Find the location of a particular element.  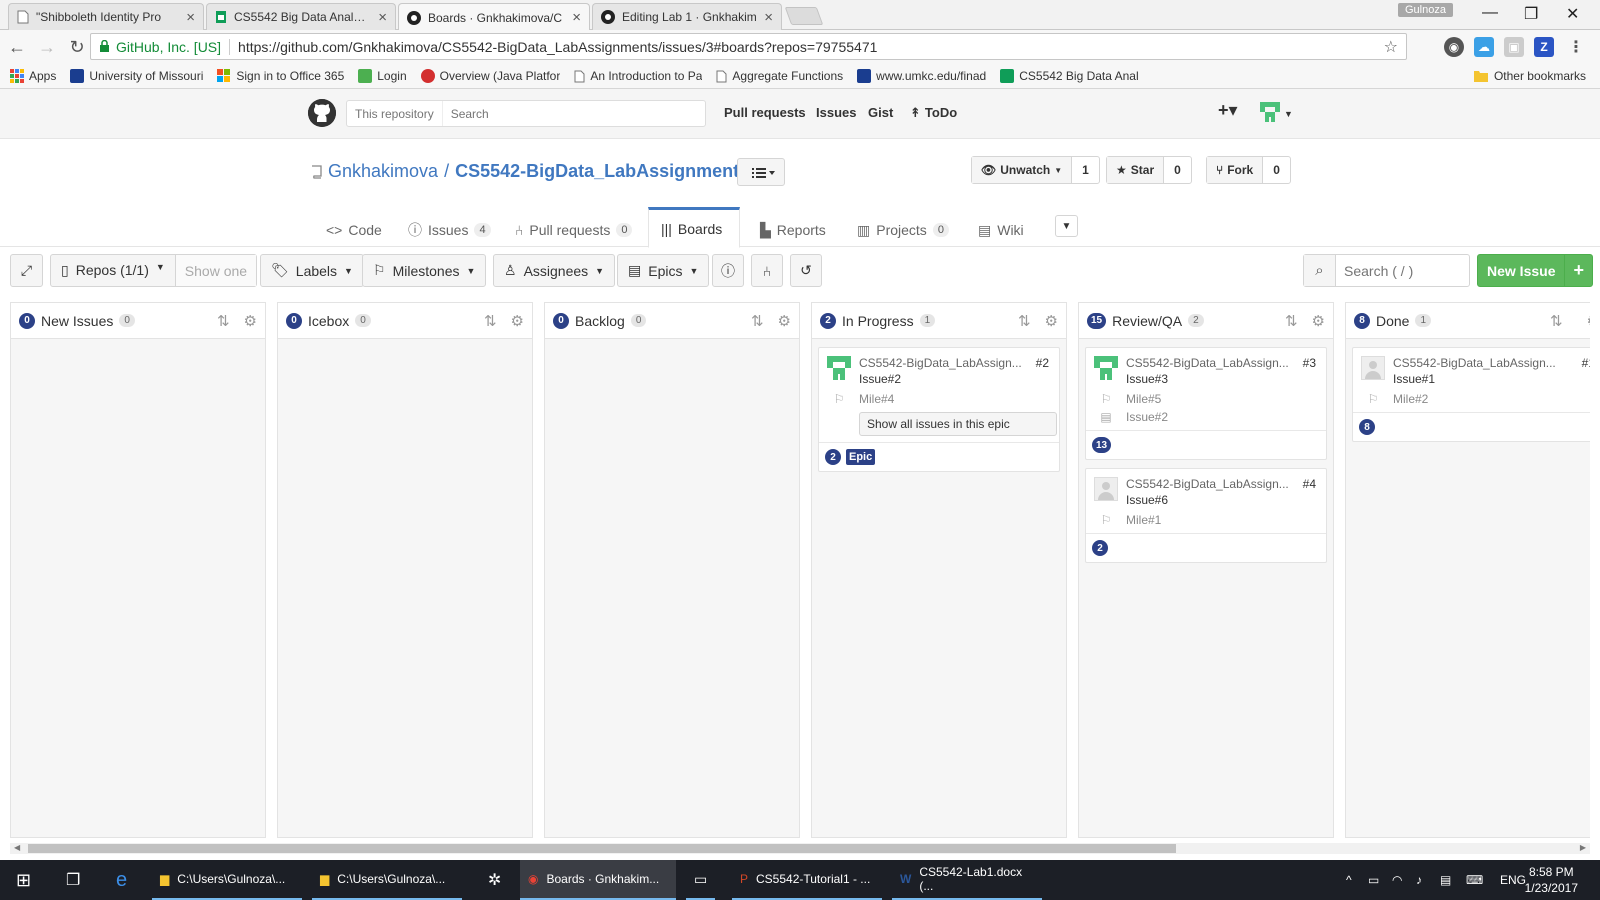

windows-start-icon: ⊞ is located at coordinates (23, 880).